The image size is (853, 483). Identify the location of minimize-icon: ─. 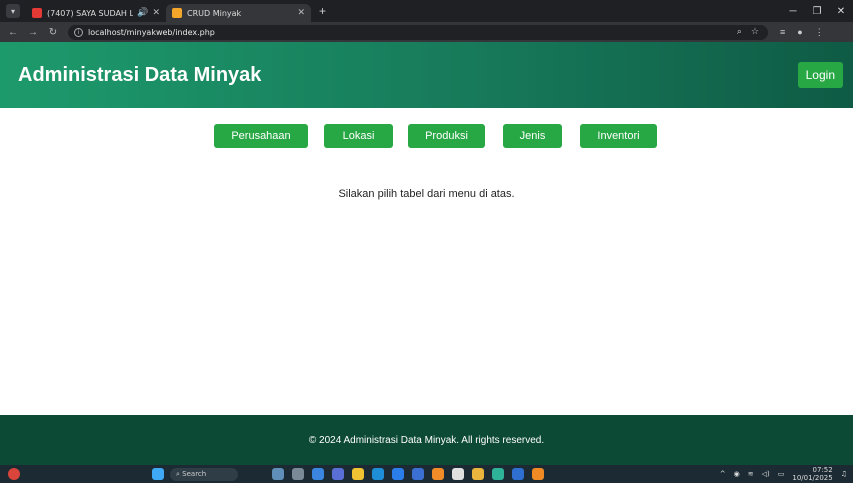
(793, 11).